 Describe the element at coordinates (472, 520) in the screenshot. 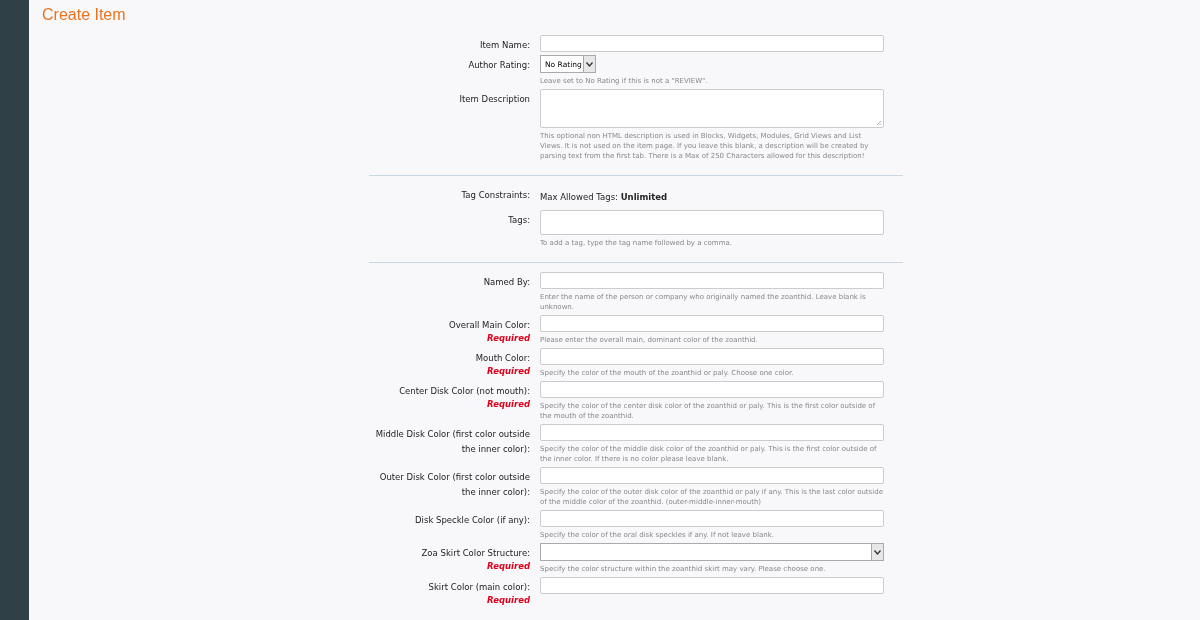

I see `field-label: Disk Speckle Color (if any):` at that location.